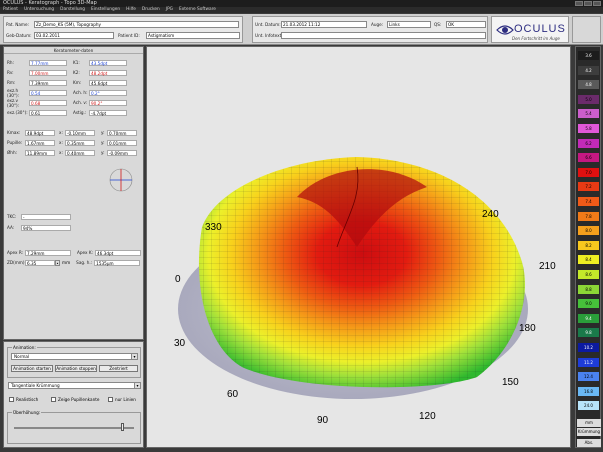 The height and width of the screenshot is (452, 603). I want to click on axis-diagram-icon, so click(121, 180).